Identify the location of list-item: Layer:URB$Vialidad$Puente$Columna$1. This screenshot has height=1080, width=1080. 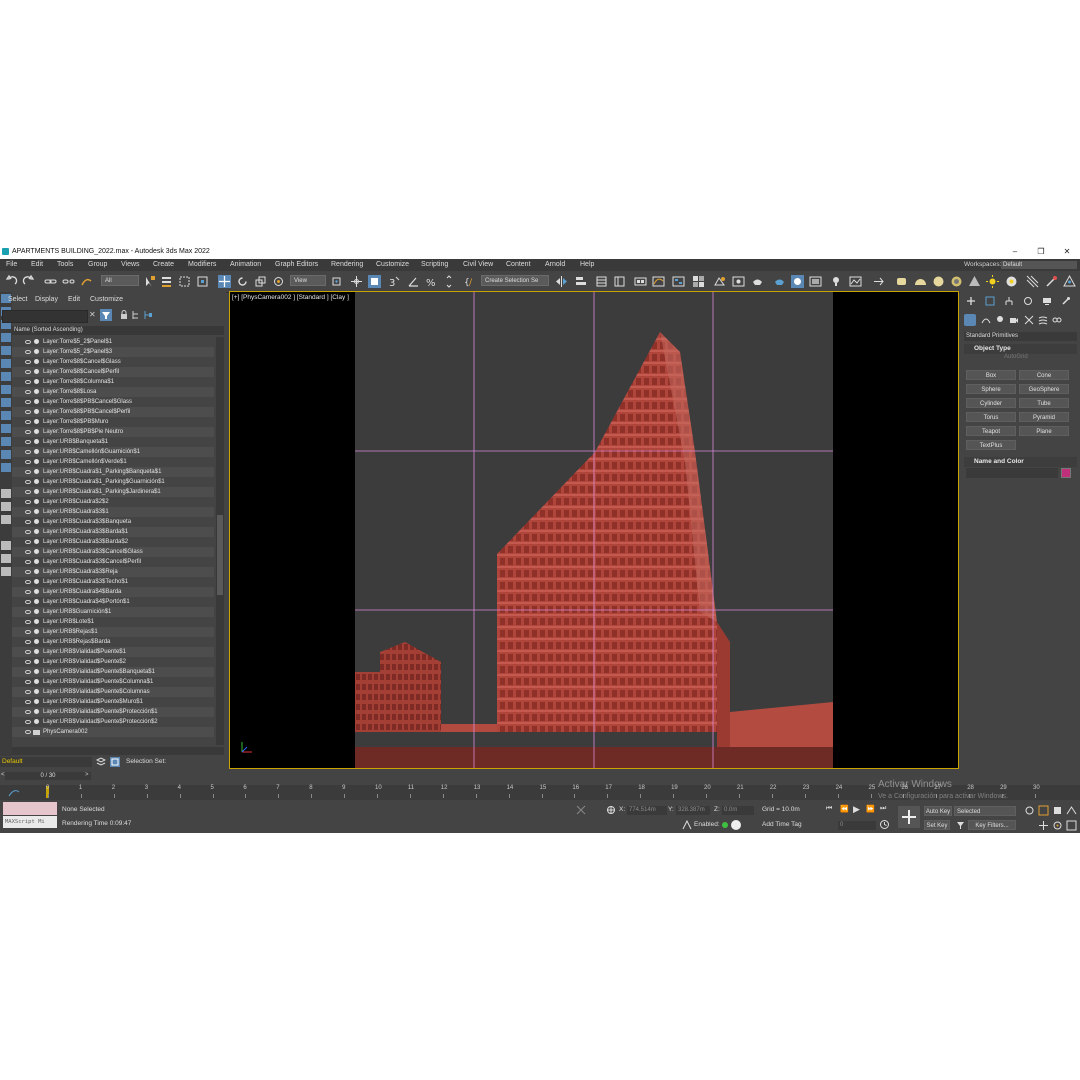
(113, 682).